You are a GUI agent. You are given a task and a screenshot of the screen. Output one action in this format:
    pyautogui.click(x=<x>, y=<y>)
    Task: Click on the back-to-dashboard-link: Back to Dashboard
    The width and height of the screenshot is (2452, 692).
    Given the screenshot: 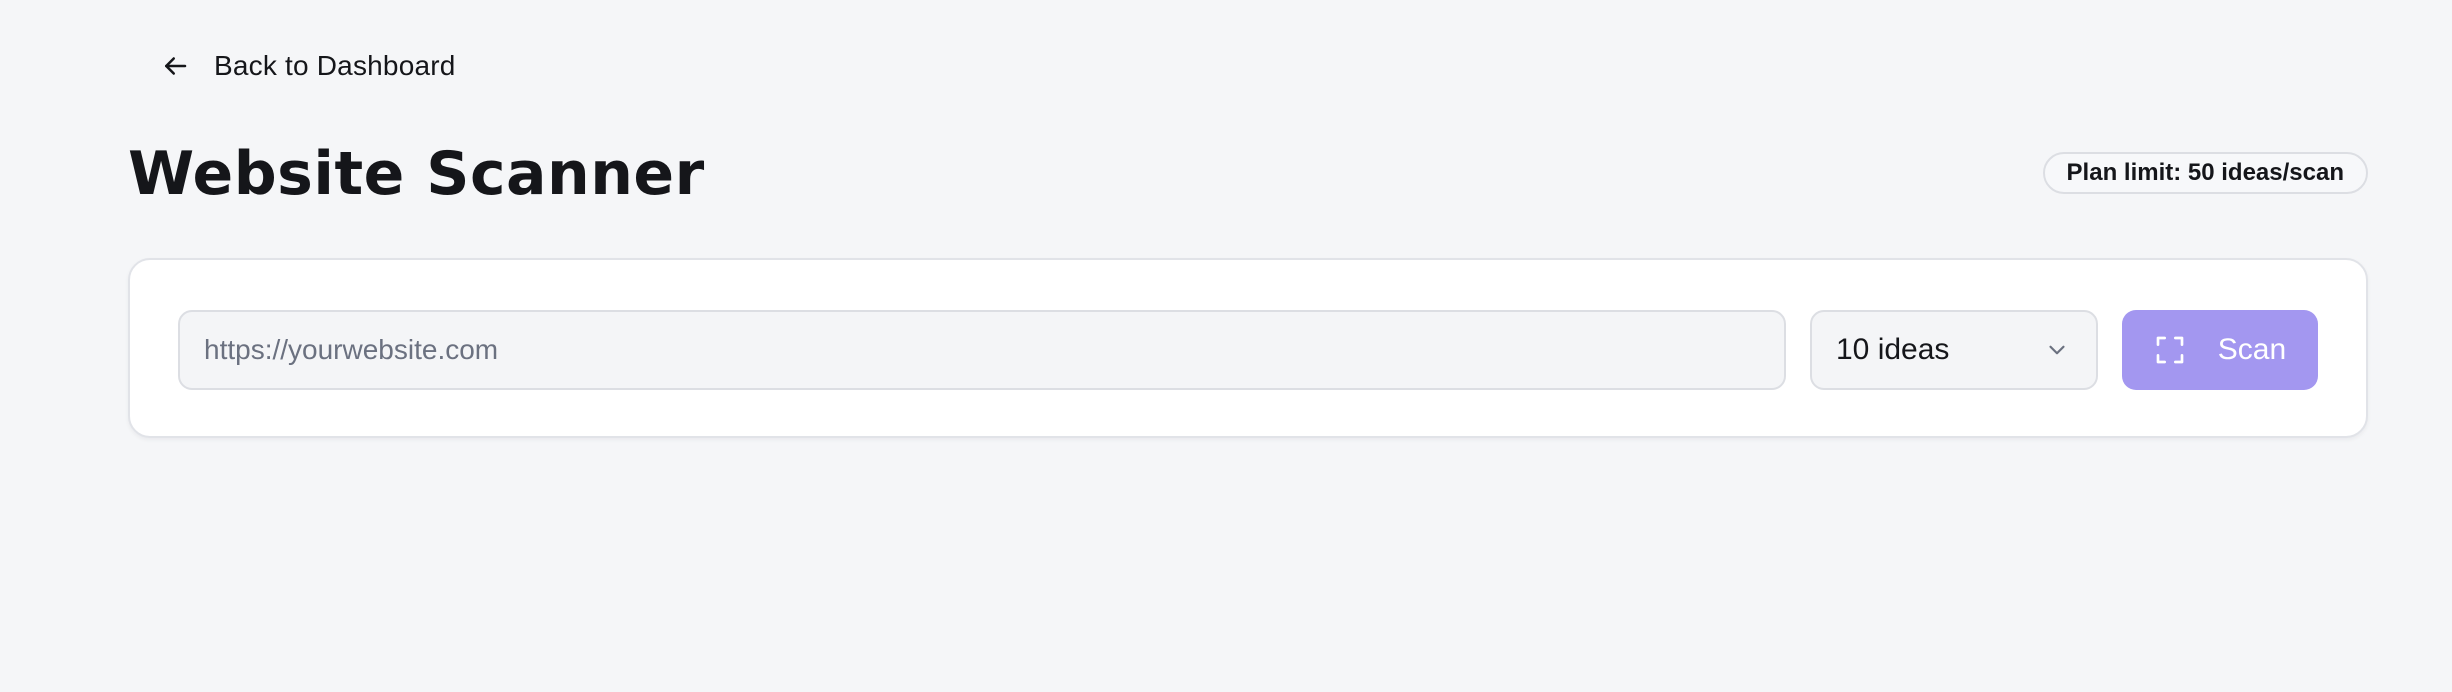 What is the action you would take?
    pyautogui.click(x=308, y=66)
    